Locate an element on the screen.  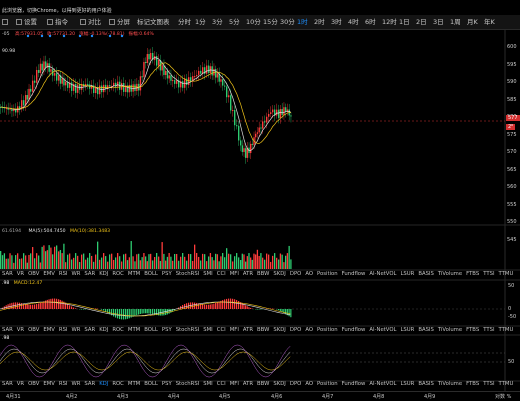
timeframe-16: 1周 is located at coordinates (455, 22).